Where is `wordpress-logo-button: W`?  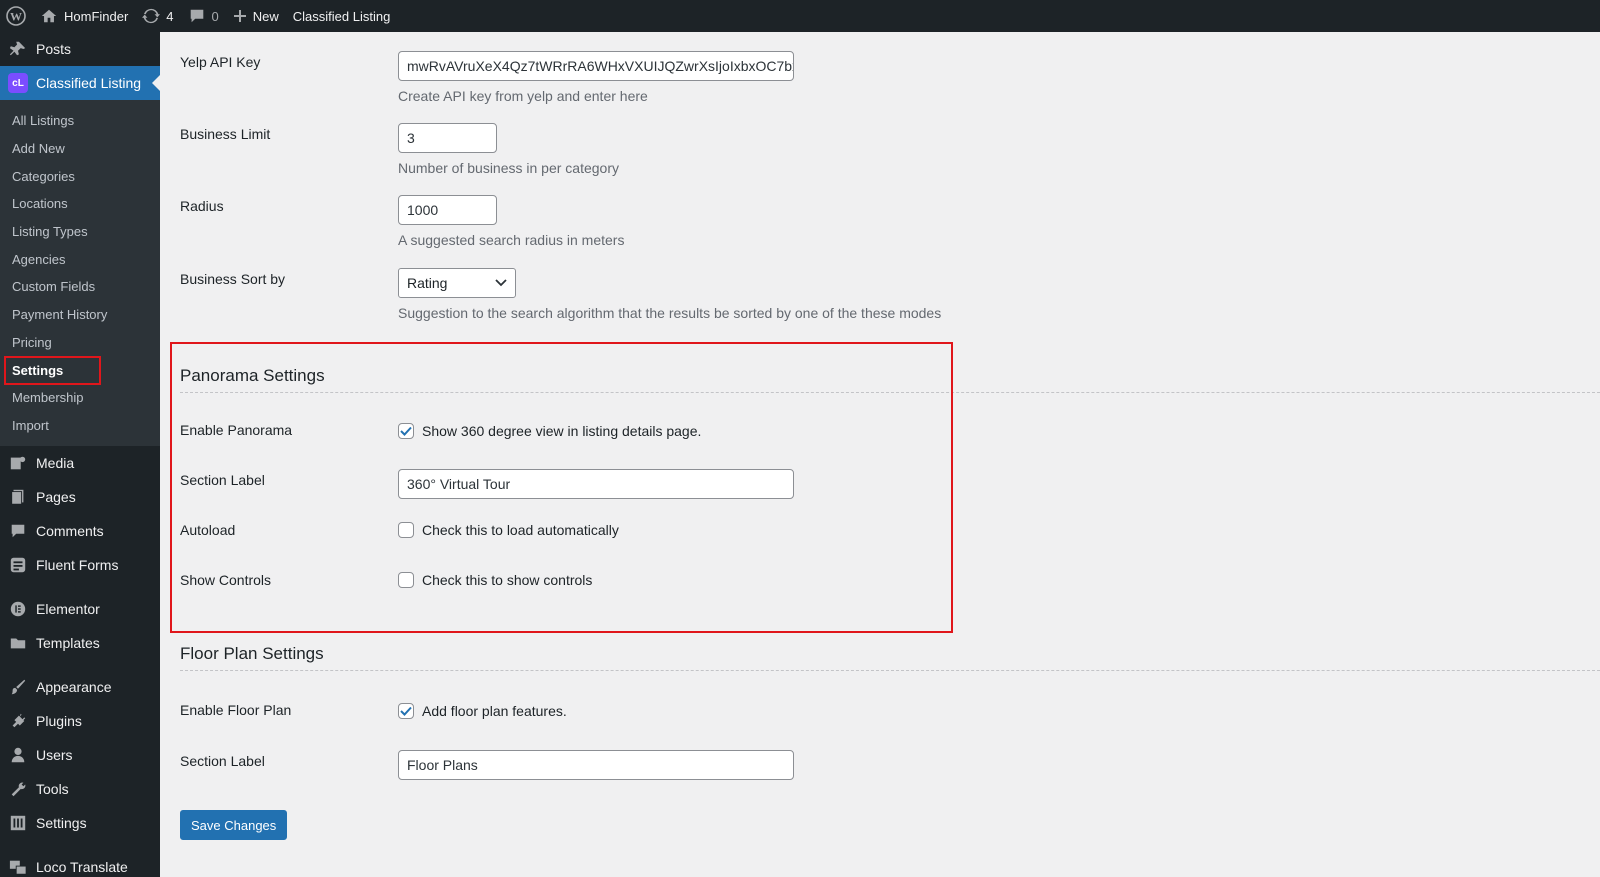
wordpress-logo-button: W is located at coordinates (16, 16).